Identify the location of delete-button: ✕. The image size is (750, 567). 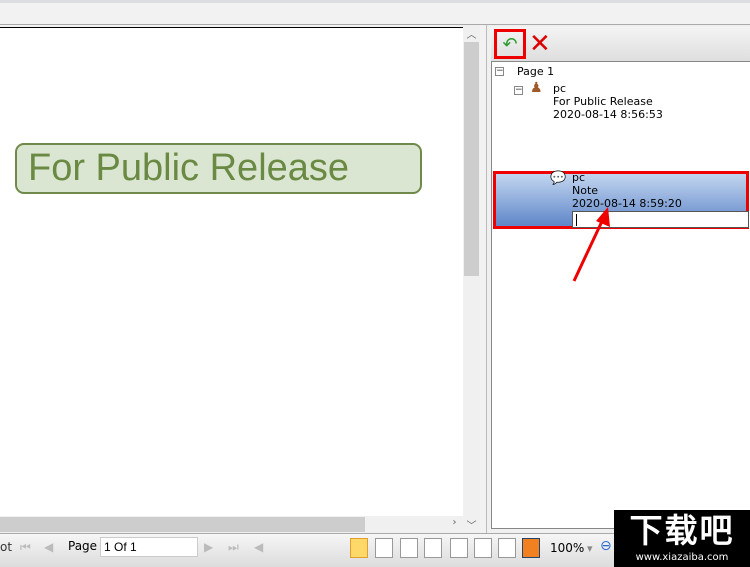
(540, 44).